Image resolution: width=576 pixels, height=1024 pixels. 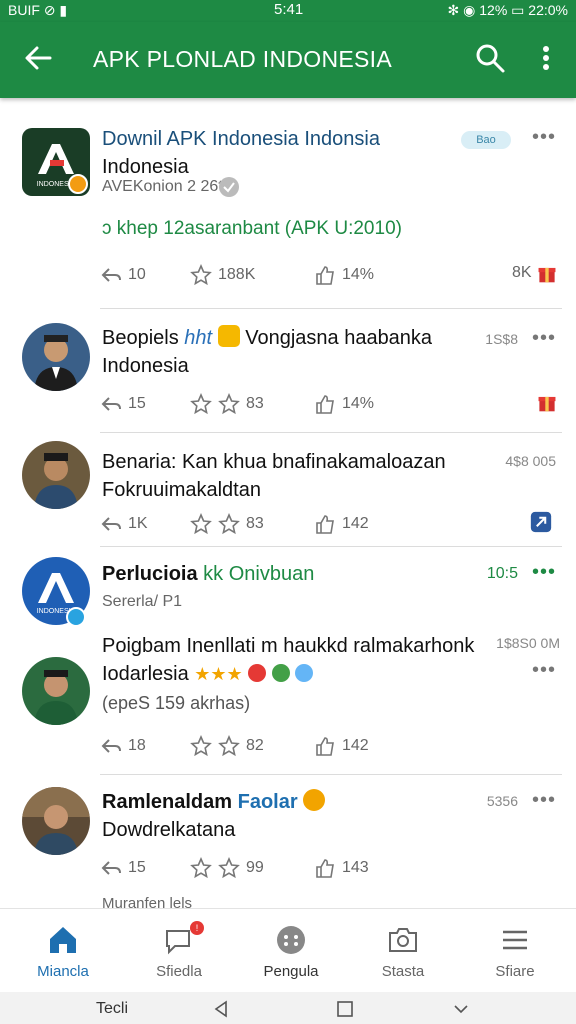 I want to click on post-actions: 10 188K 14% 8K, so click(x=335, y=277).